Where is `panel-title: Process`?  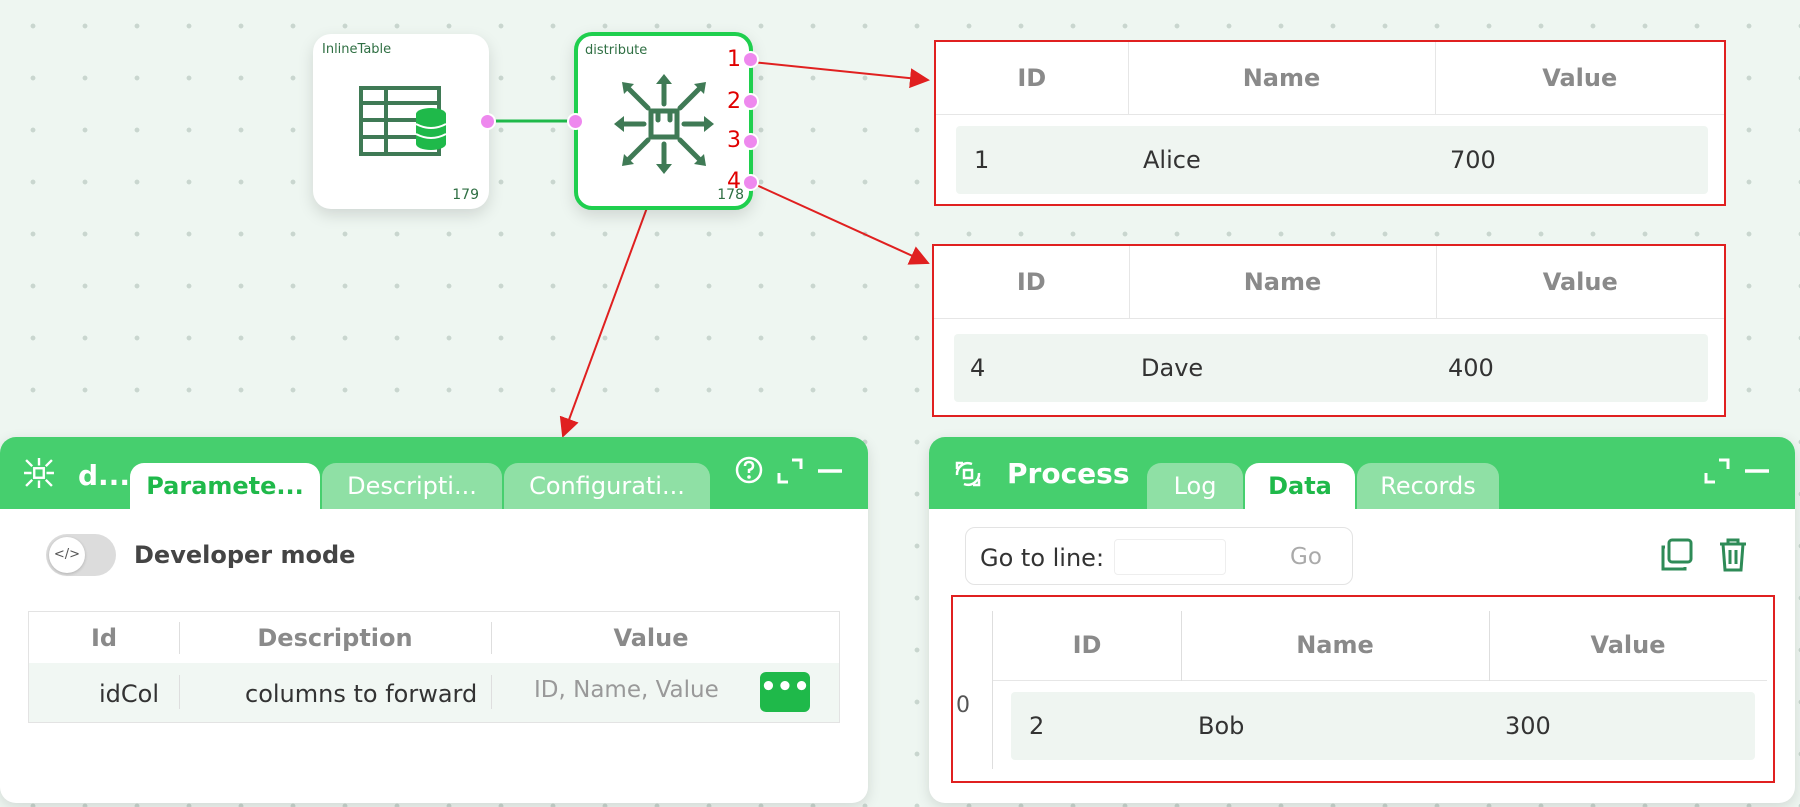
panel-title: Process is located at coordinates (1068, 473).